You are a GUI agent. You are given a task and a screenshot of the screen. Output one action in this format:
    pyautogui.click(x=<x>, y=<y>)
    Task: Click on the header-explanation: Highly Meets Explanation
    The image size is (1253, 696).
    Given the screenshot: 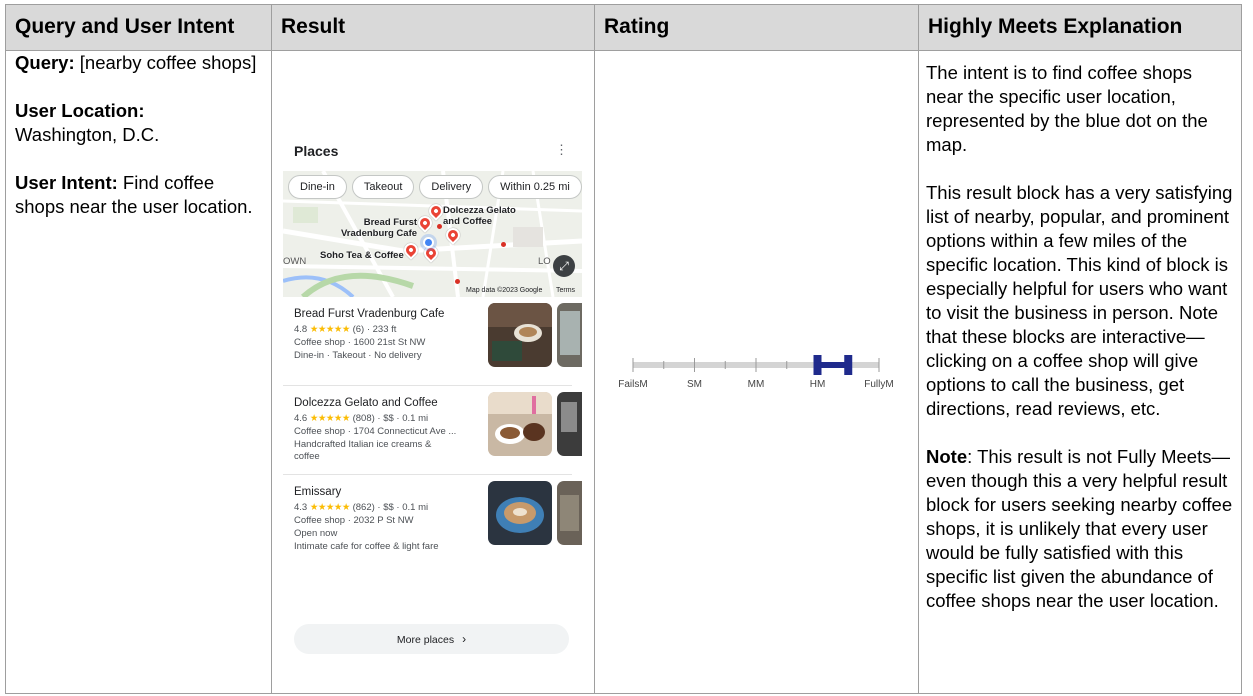 What is the action you would take?
    pyautogui.click(x=1080, y=27)
    